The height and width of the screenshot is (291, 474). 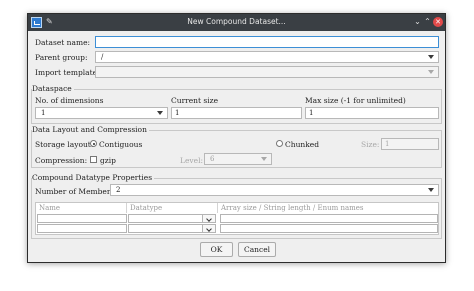 I want to click on title-bar: ✎ New Compound Dataset... ⌄ ⌃ ✕, so click(x=236, y=22).